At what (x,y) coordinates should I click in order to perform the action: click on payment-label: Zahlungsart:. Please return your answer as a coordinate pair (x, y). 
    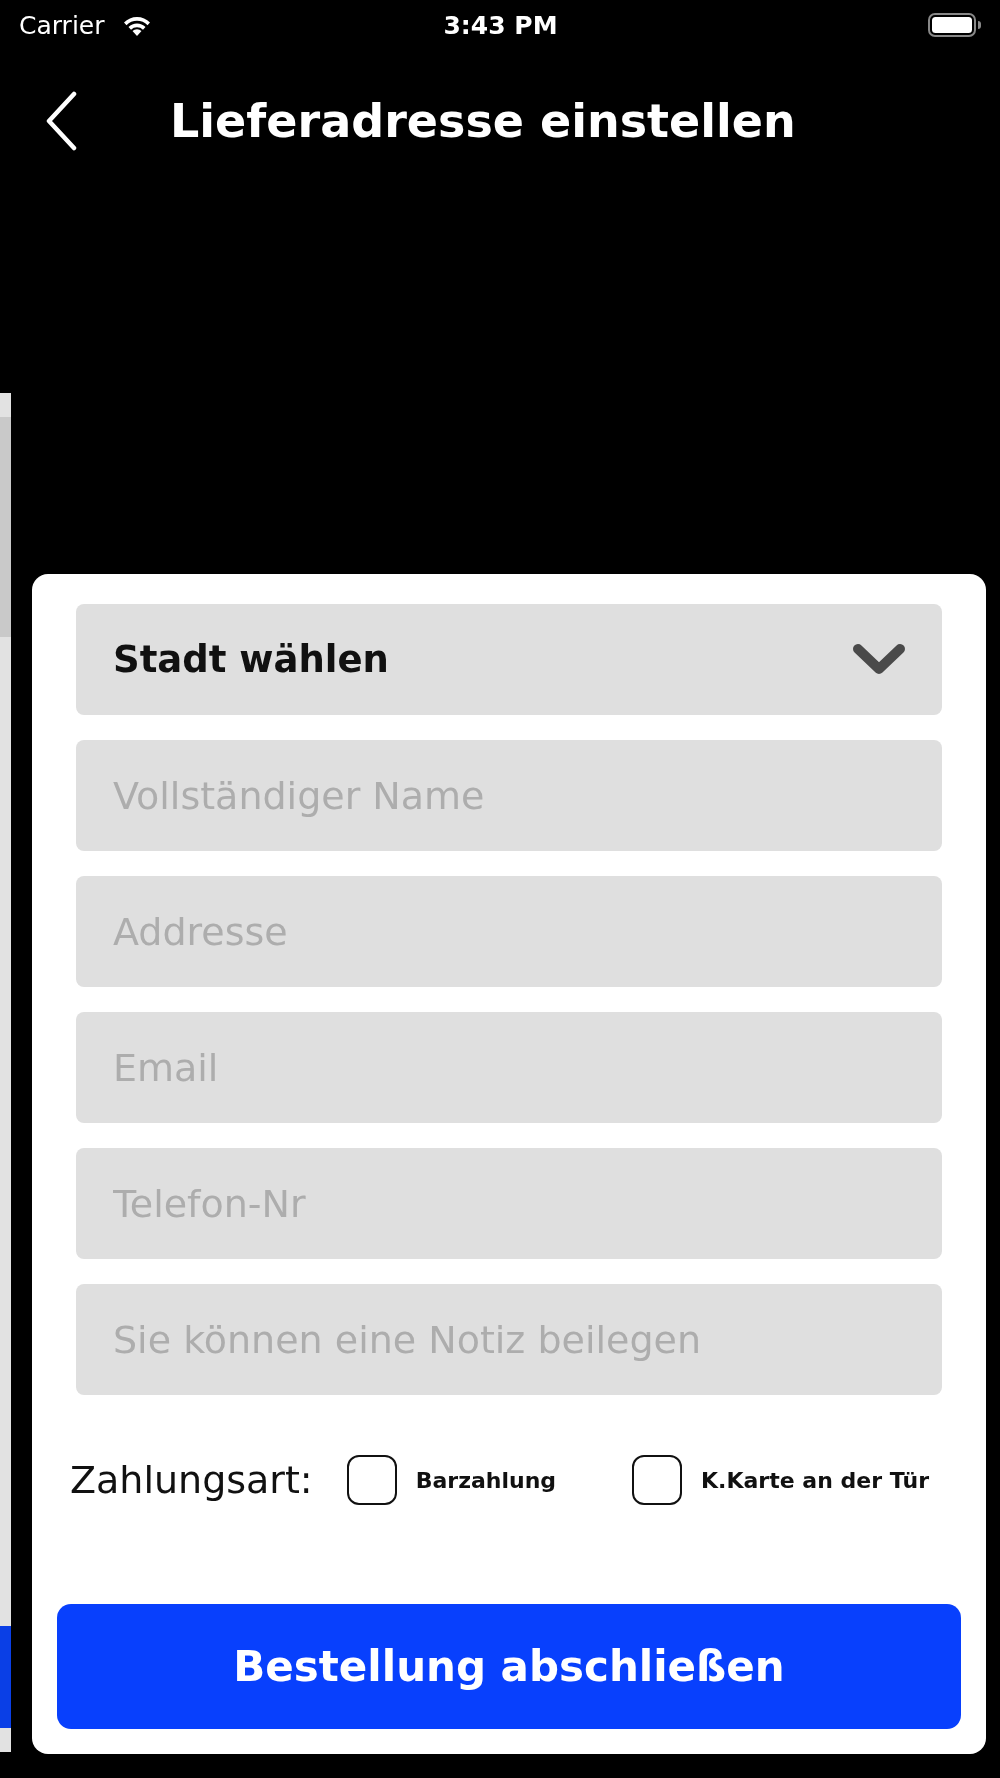
    Looking at the image, I should click on (191, 1480).